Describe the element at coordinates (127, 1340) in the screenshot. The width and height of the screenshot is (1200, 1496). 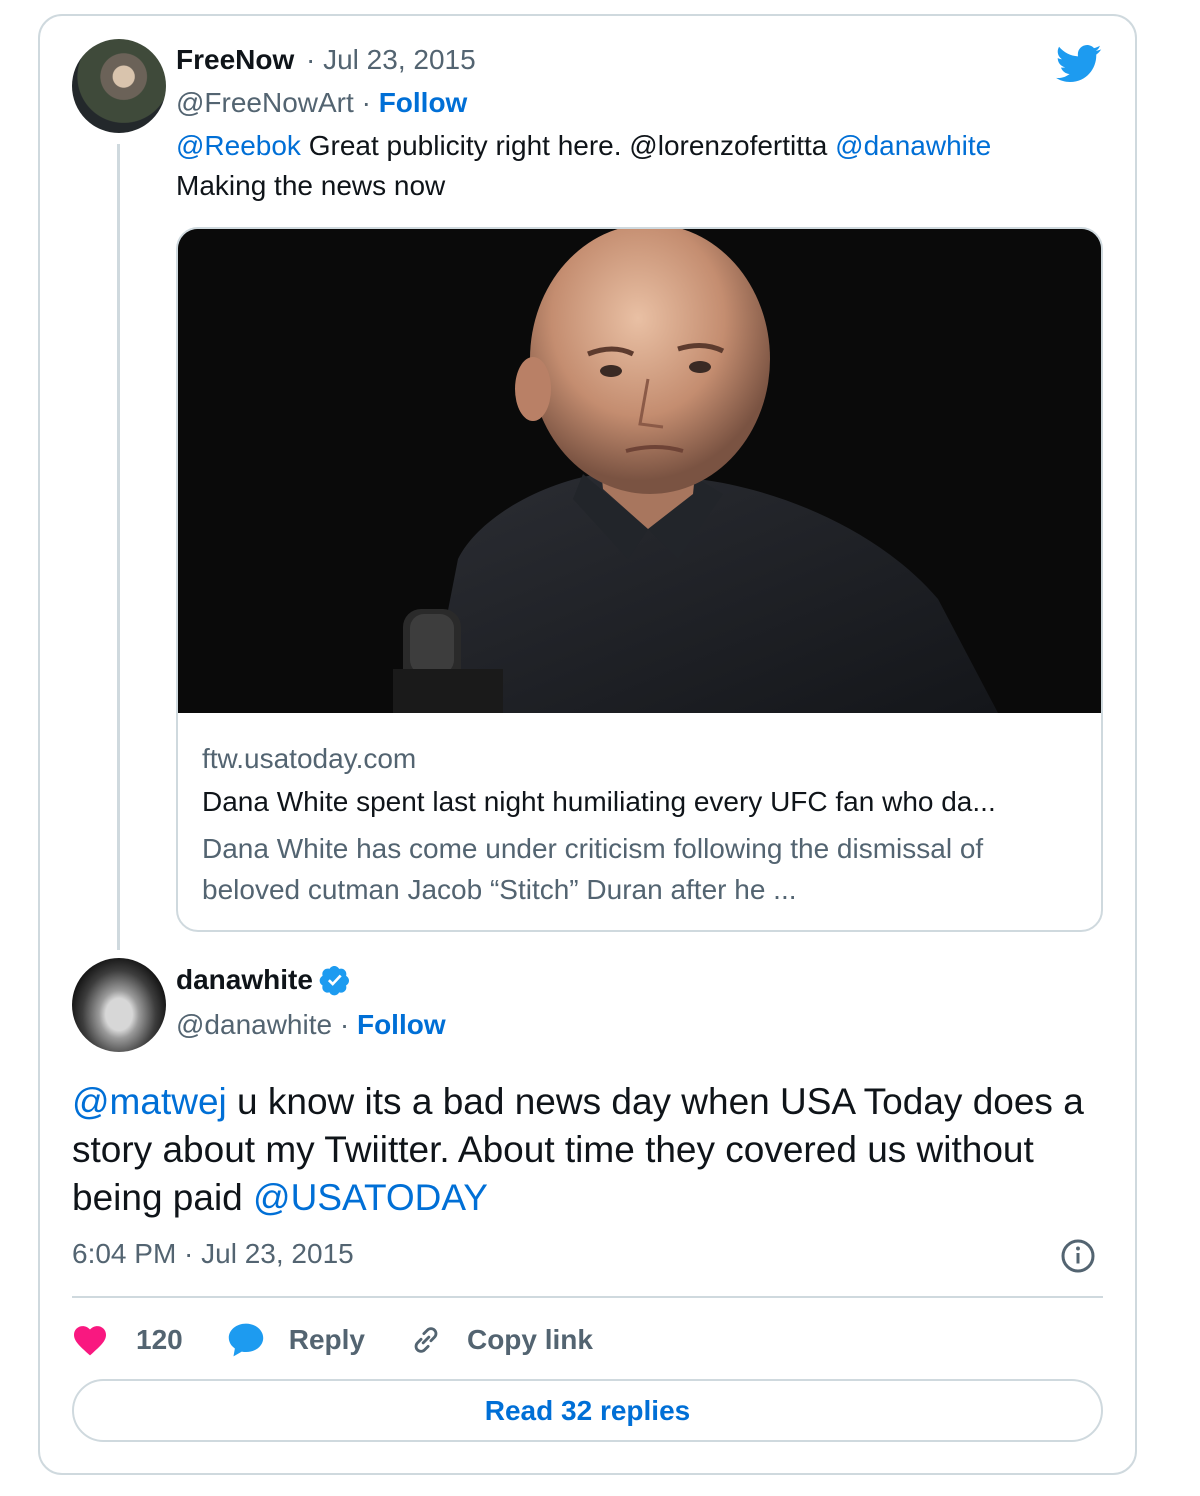
I see `like-button: 120` at that location.